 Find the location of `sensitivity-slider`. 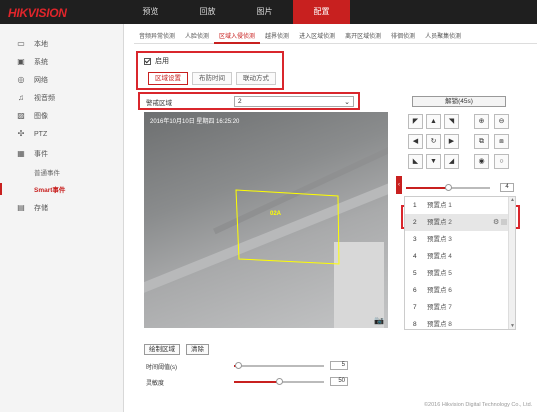

sensitivity-slider is located at coordinates (279, 381).